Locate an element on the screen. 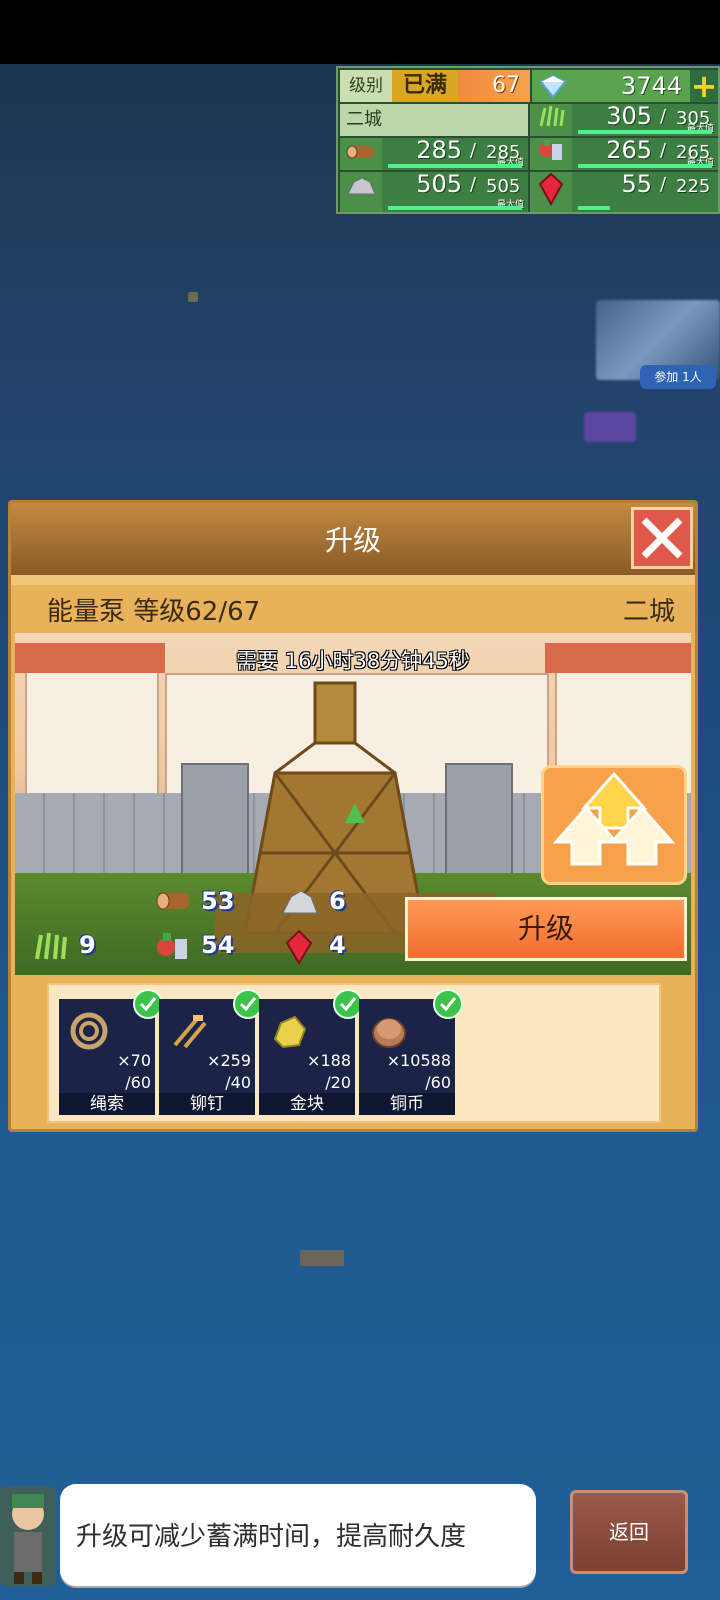 The image size is (720, 1600). food-cost: 54 is located at coordinates (218, 945).